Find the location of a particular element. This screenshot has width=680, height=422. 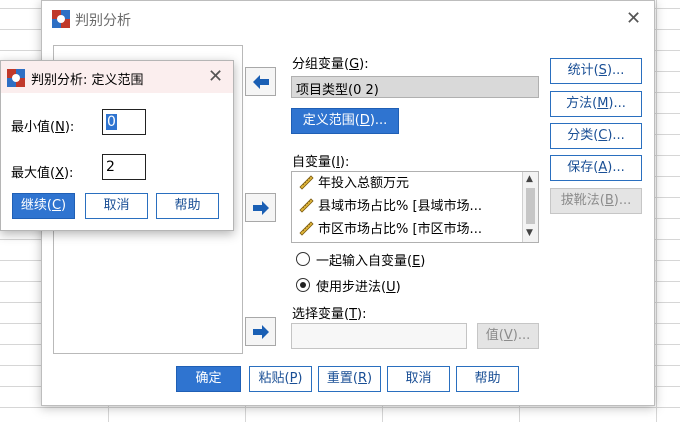

stepwise-radio is located at coordinates (303, 285).